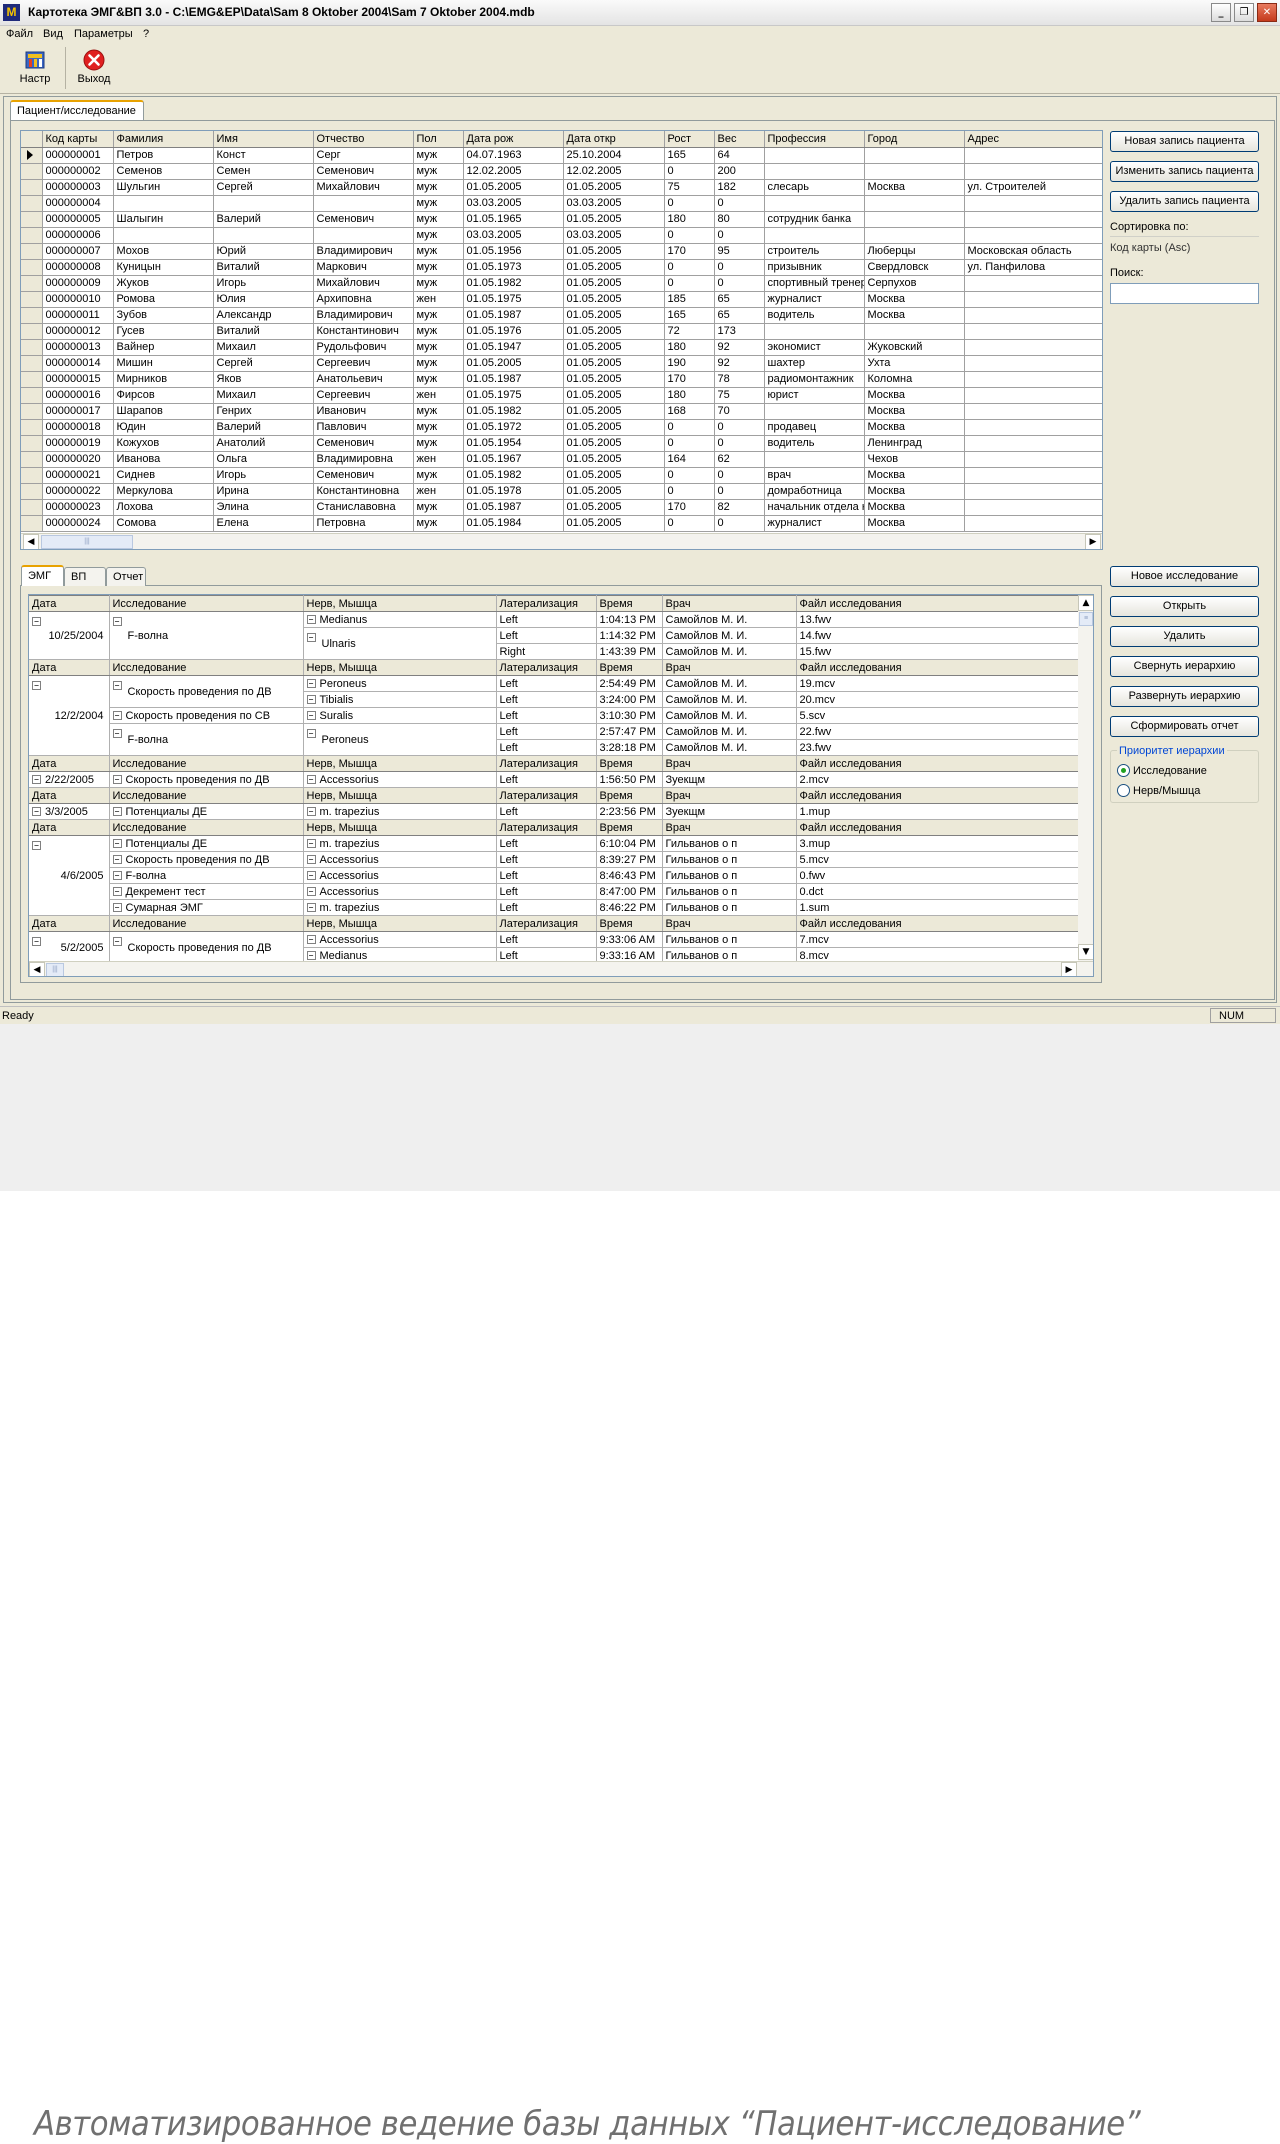 The width and height of the screenshot is (1280, 2144). I want to click on table-cell: 01.05.1982, so click(513, 283).